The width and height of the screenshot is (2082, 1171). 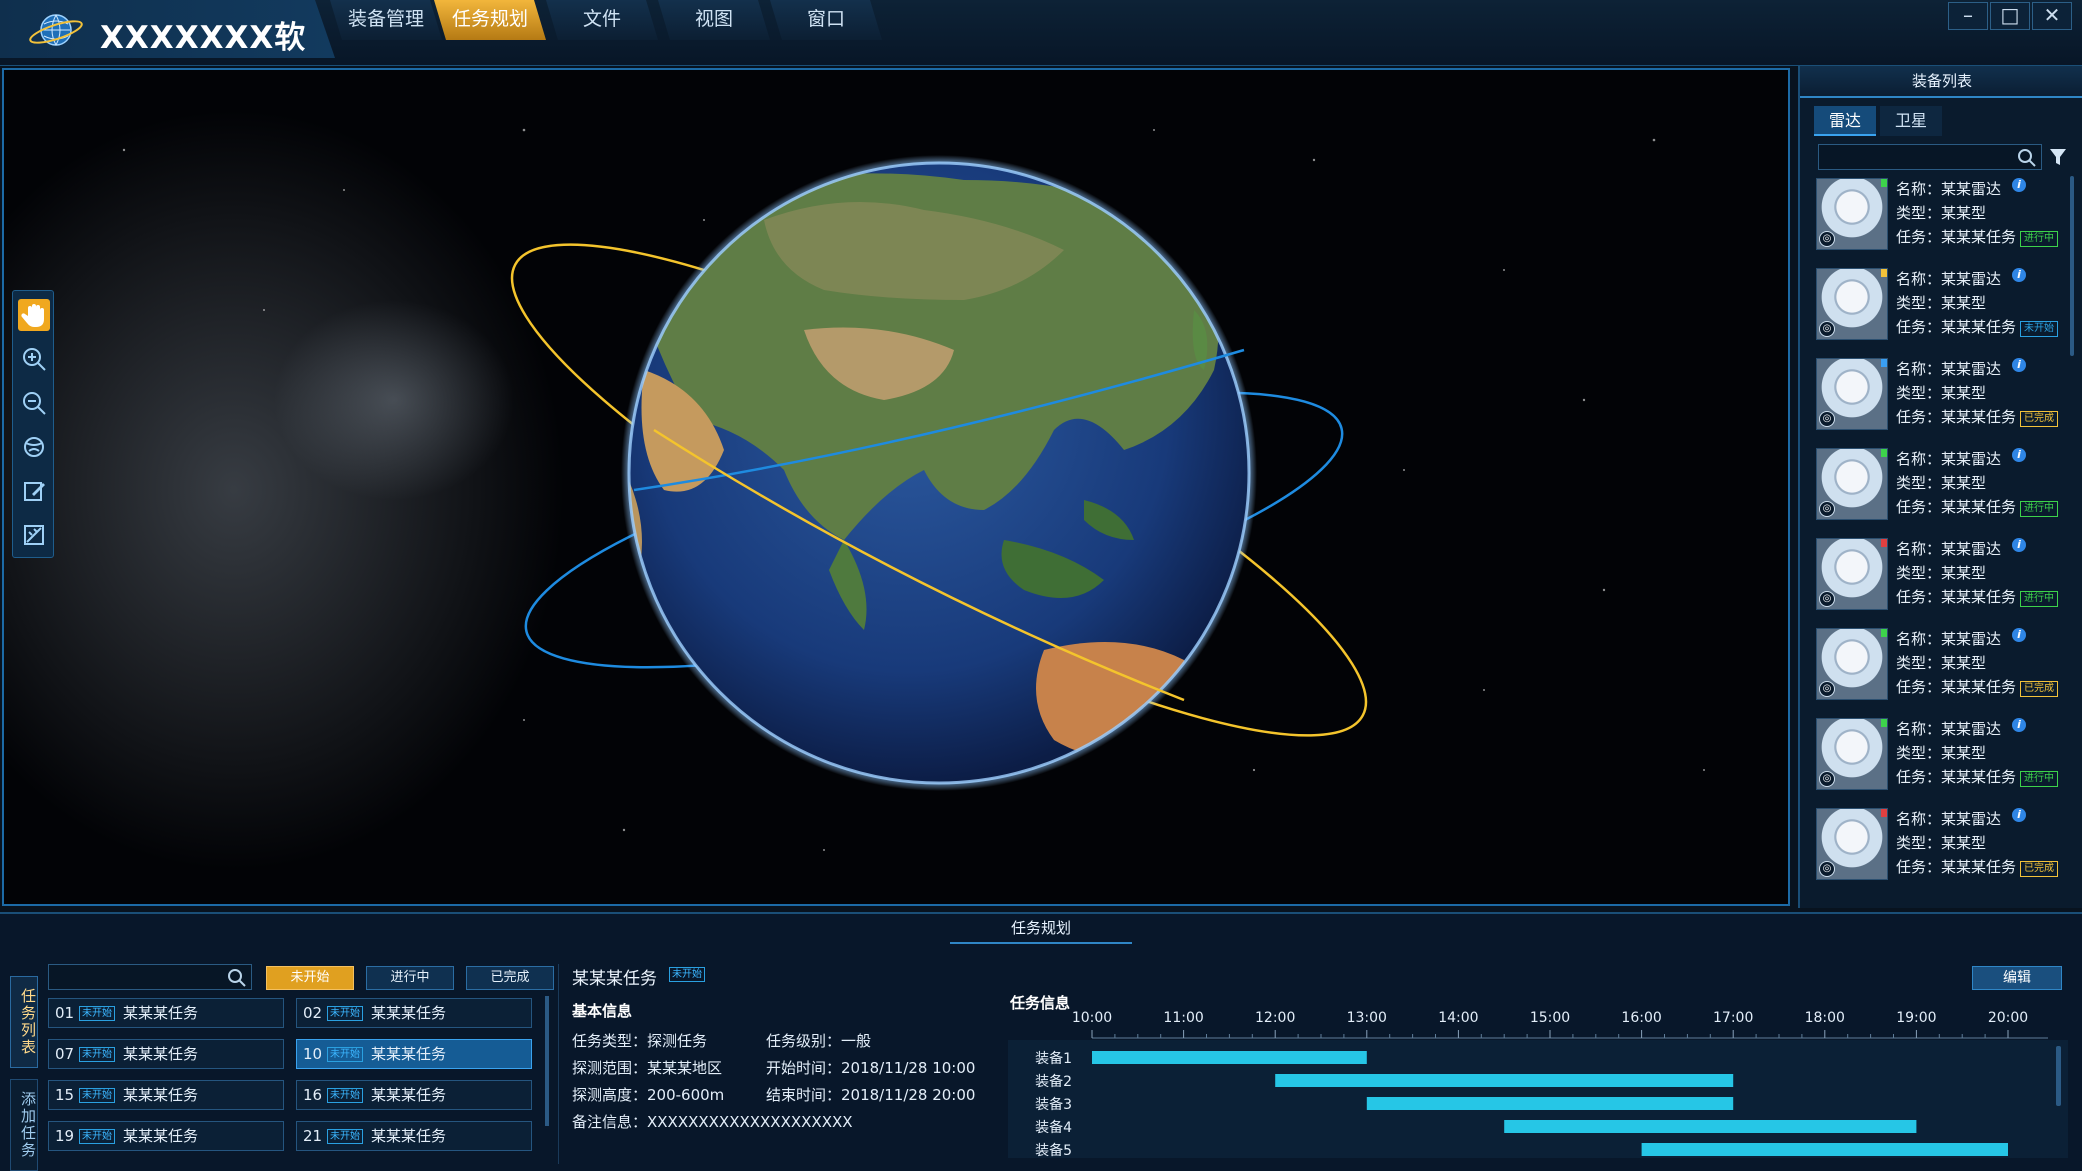 I want to click on timeline-scrollbar, so click(x=2058, y=1076).